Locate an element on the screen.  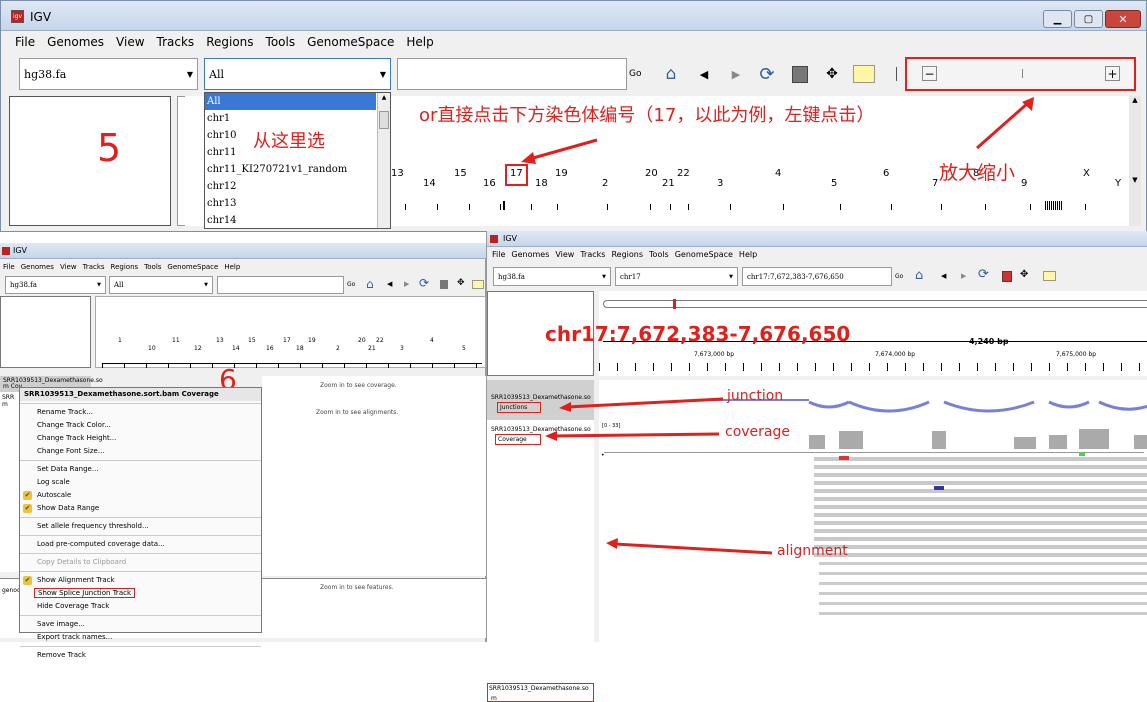
chr-label-16: 16 is located at coordinates (270, 348).